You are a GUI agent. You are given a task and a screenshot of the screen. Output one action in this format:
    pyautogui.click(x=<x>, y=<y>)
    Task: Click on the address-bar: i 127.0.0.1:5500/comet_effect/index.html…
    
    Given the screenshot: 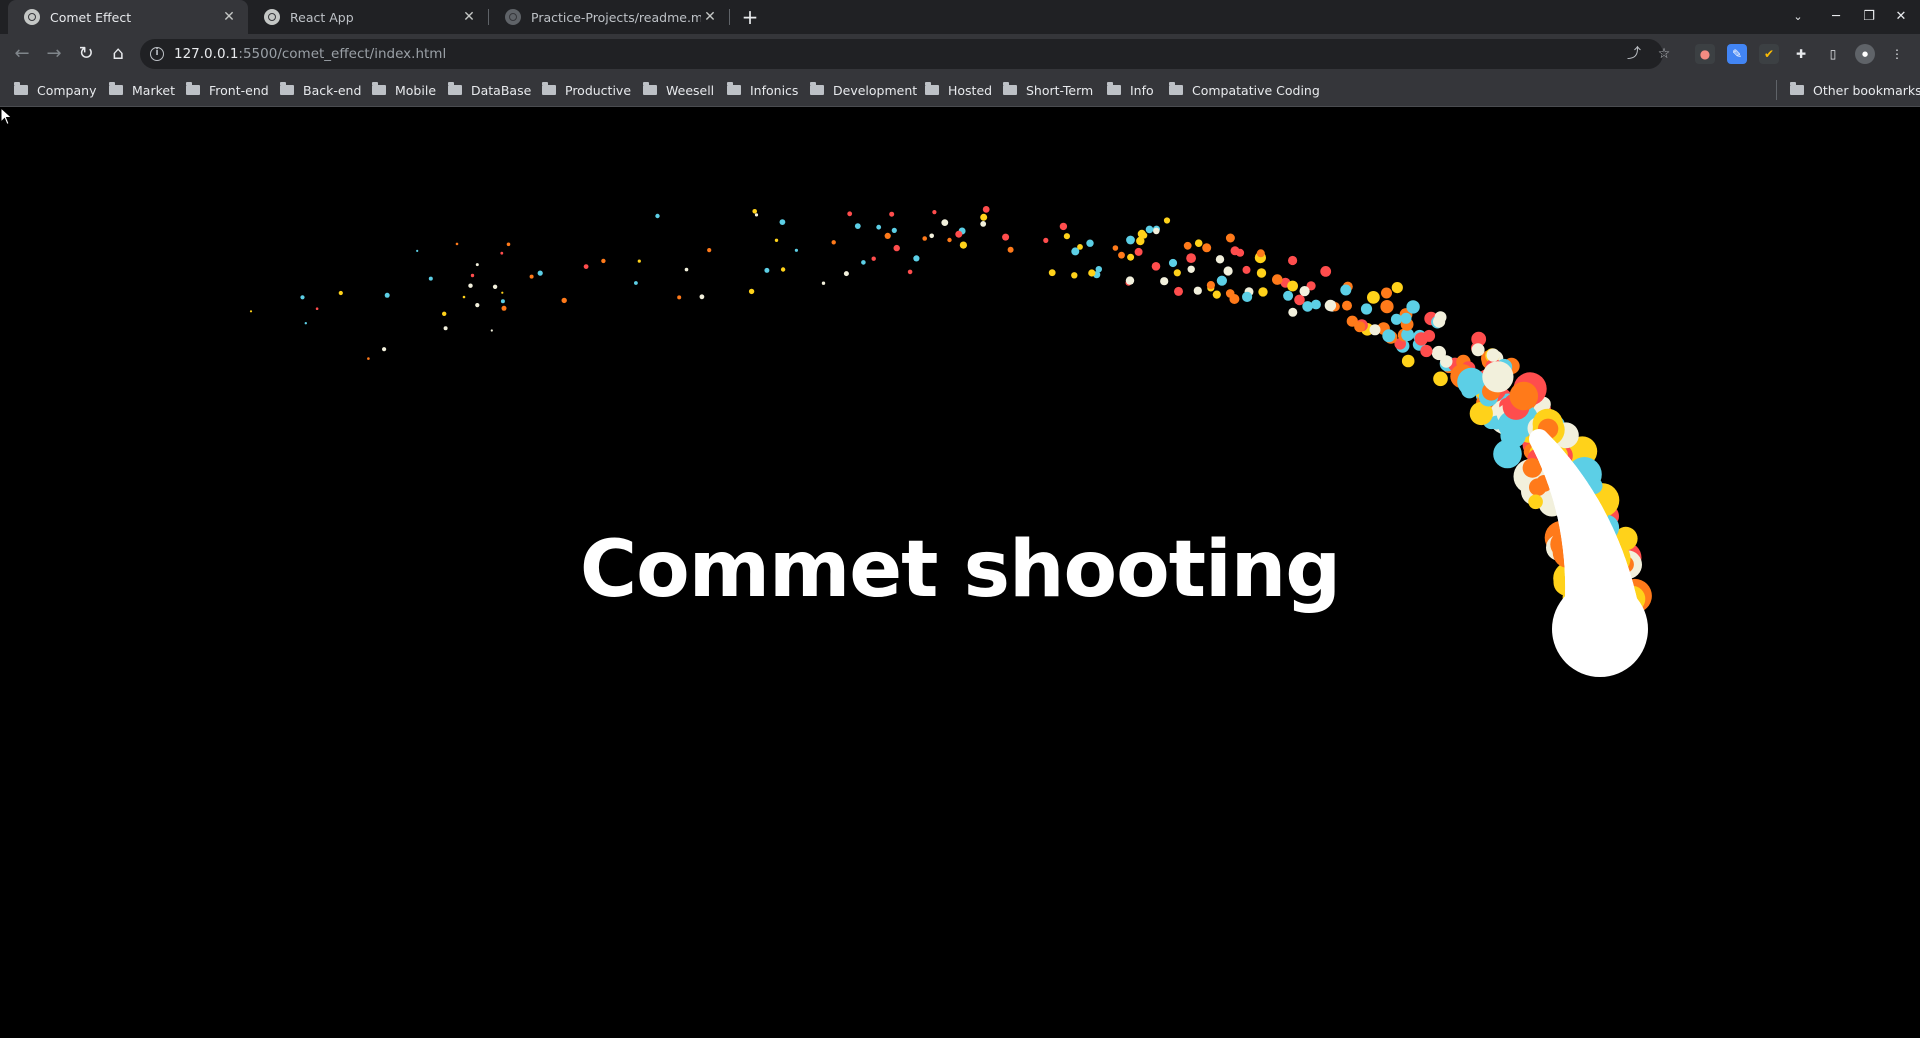 What is the action you would take?
    pyautogui.click(x=905, y=54)
    